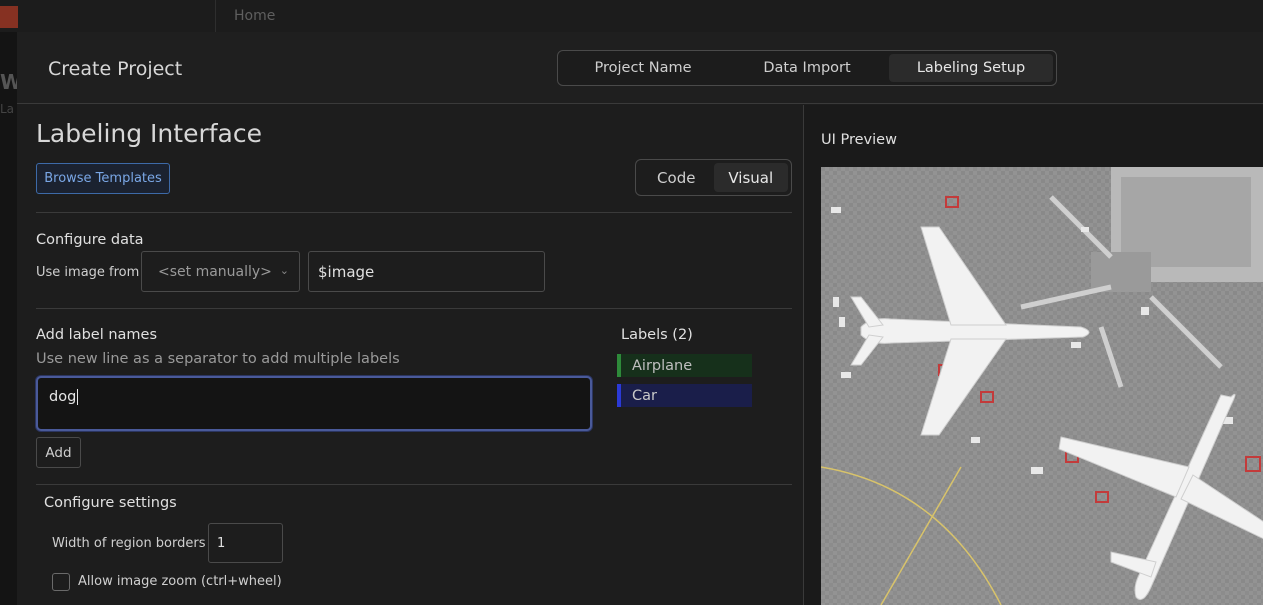  Describe the element at coordinates (115, 69) in the screenshot. I see `modal-title: Create Project` at that location.